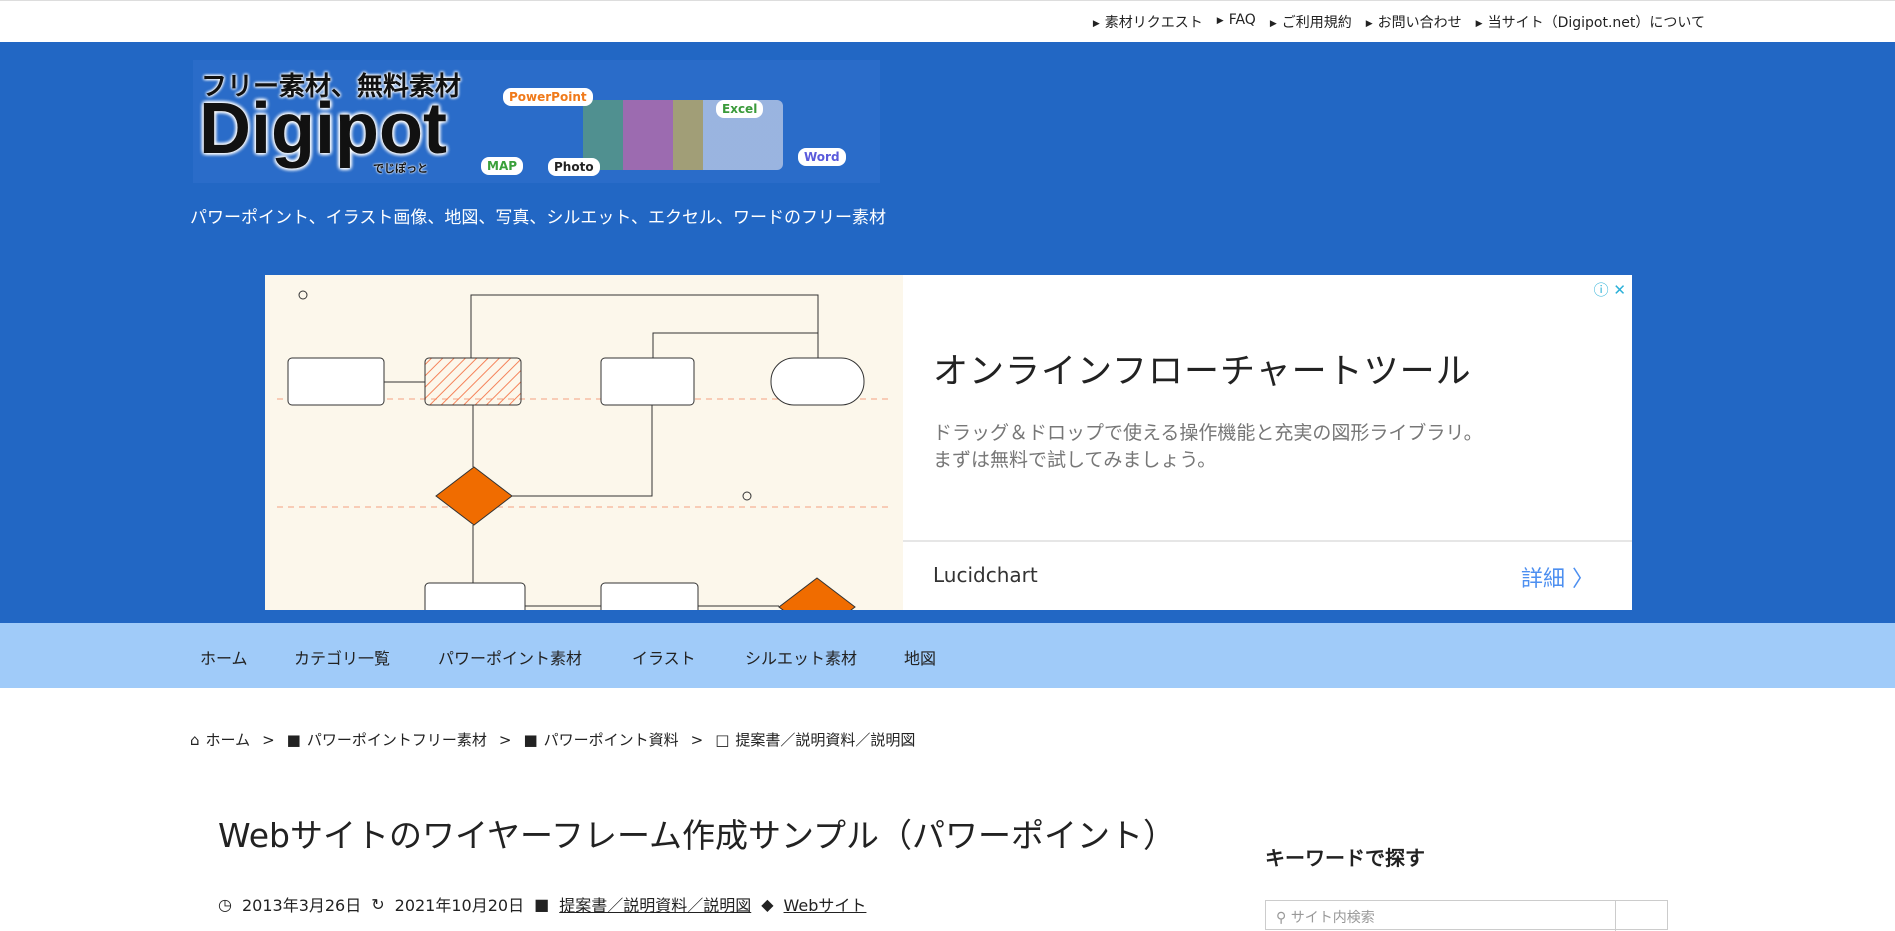 The height and width of the screenshot is (931, 1895). Describe the element at coordinates (224, 657) in the screenshot. I see `nav-home: ホーム` at that location.